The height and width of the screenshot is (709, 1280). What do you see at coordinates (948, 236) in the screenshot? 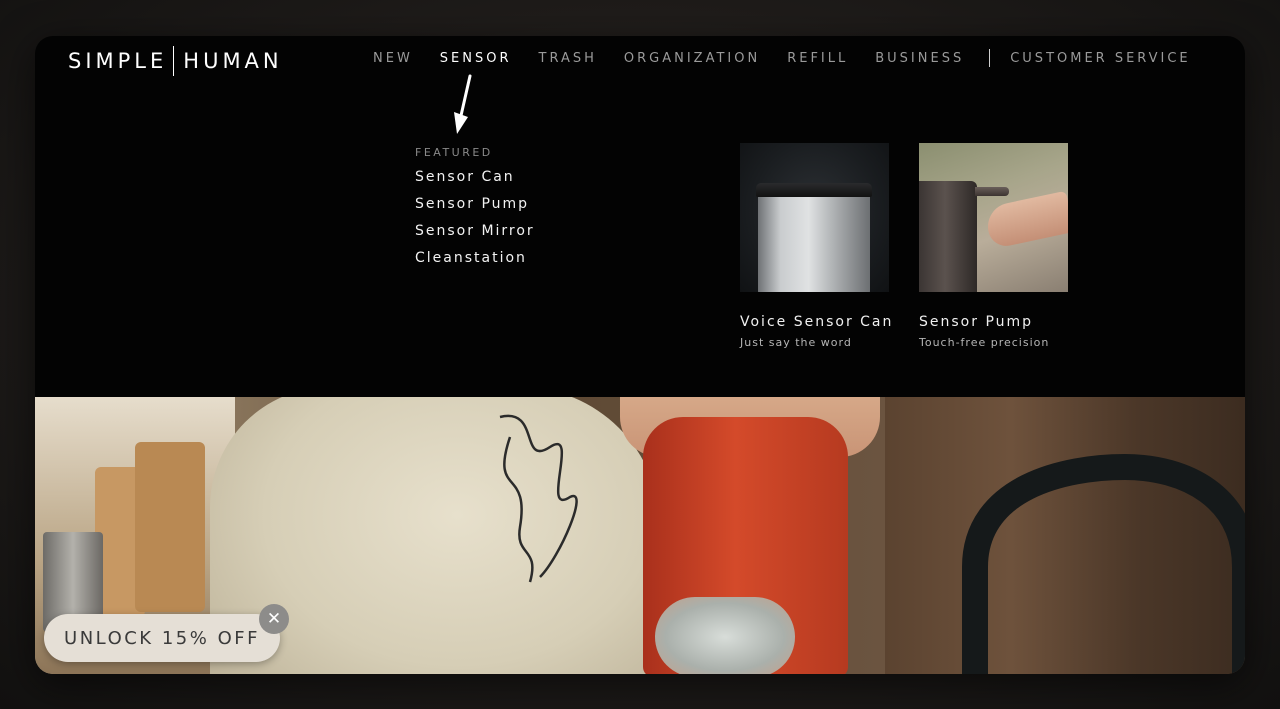
I see `soap-pump-body` at bounding box center [948, 236].